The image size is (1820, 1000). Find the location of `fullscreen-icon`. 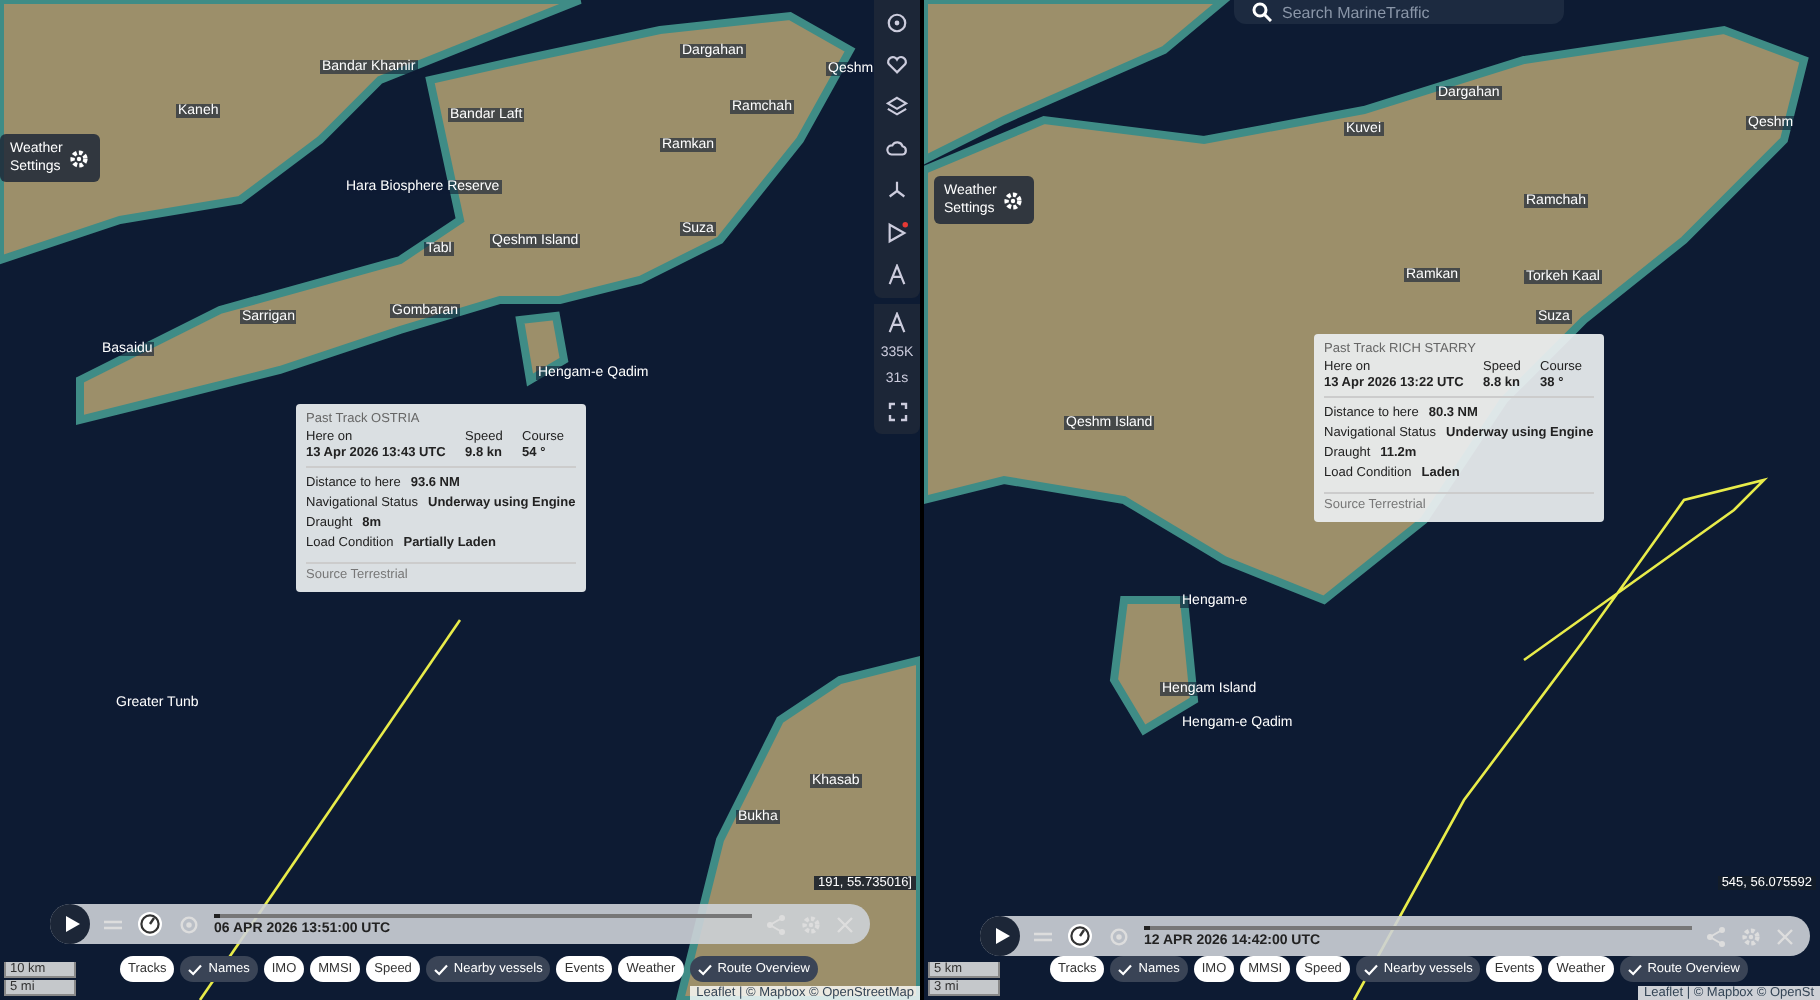

fullscreen-icon is located at coordinates (897, 412).